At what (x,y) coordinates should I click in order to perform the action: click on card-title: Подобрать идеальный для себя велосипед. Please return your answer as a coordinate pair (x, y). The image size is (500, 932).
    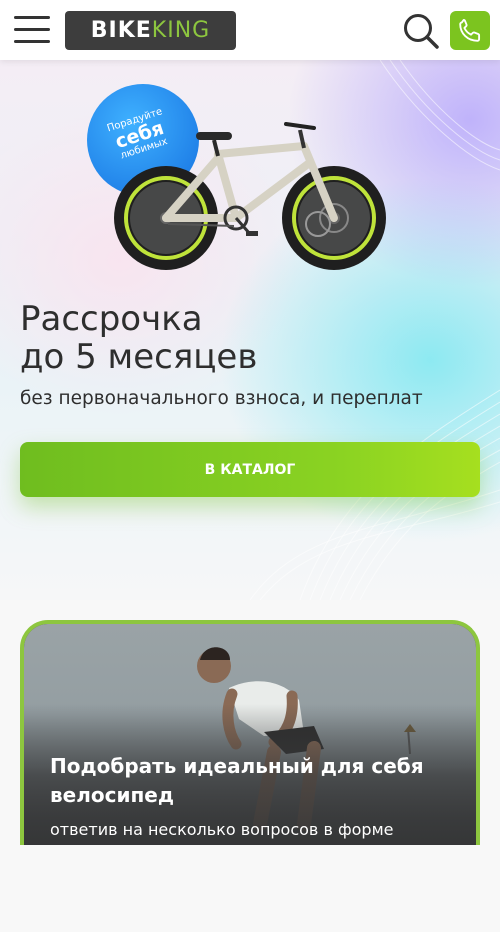
    Looking at the image, I should click on (237, 780).